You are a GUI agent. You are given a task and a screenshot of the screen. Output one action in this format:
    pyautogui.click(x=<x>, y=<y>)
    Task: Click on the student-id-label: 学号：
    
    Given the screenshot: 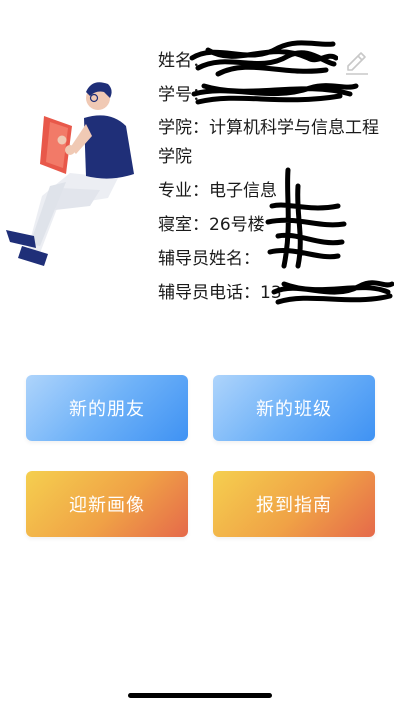 What is the action you would take?
    pyautogui.click(x=183, y=95)
    